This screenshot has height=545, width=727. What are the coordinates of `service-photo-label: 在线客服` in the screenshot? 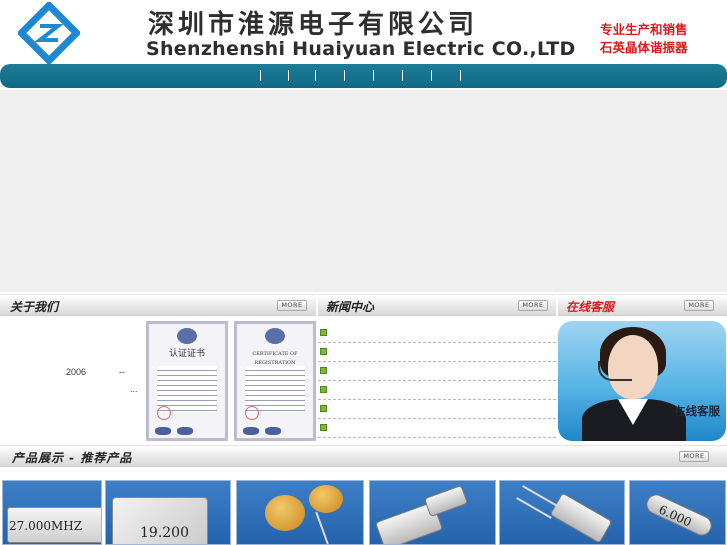 It's located at (697, 411).